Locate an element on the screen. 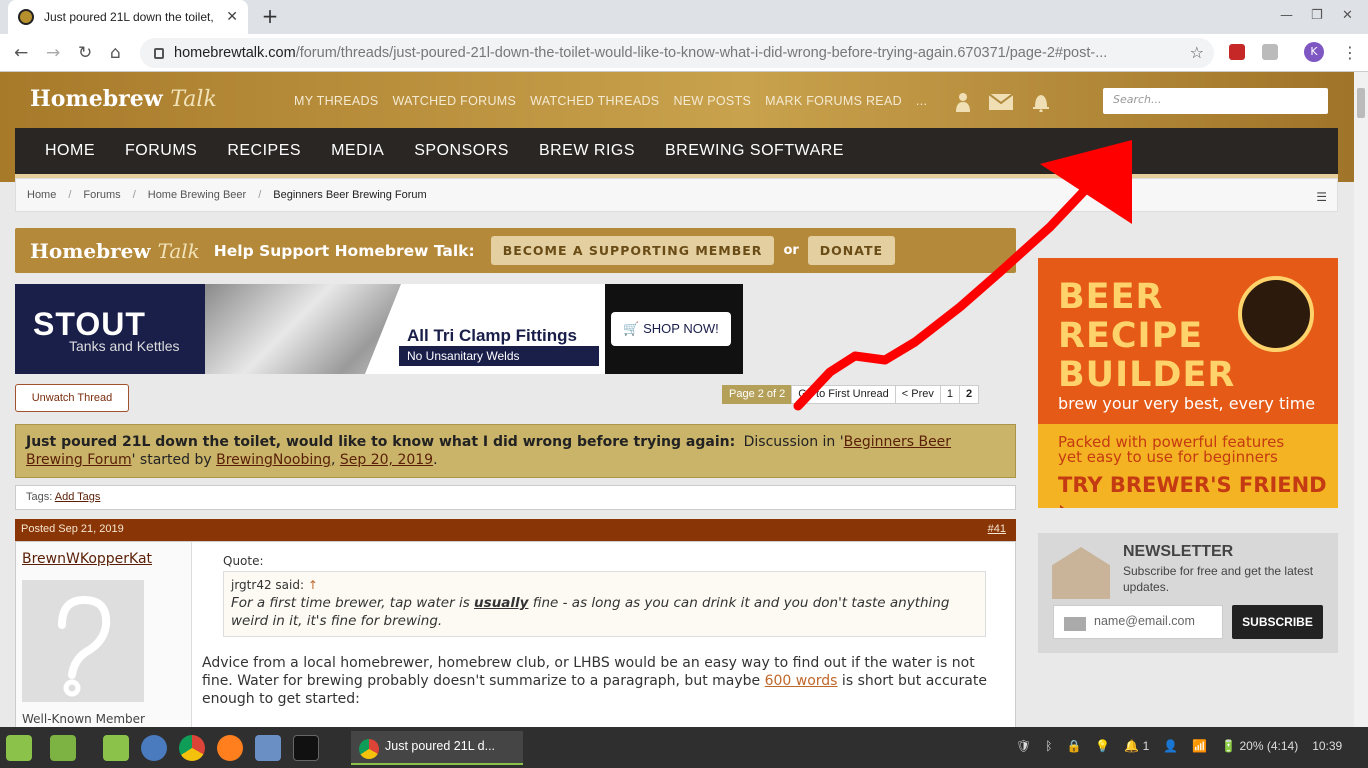 The height and width of the screenshot is (768, 1368). home-icon: ⌂ is located at coordinates (115, 53).